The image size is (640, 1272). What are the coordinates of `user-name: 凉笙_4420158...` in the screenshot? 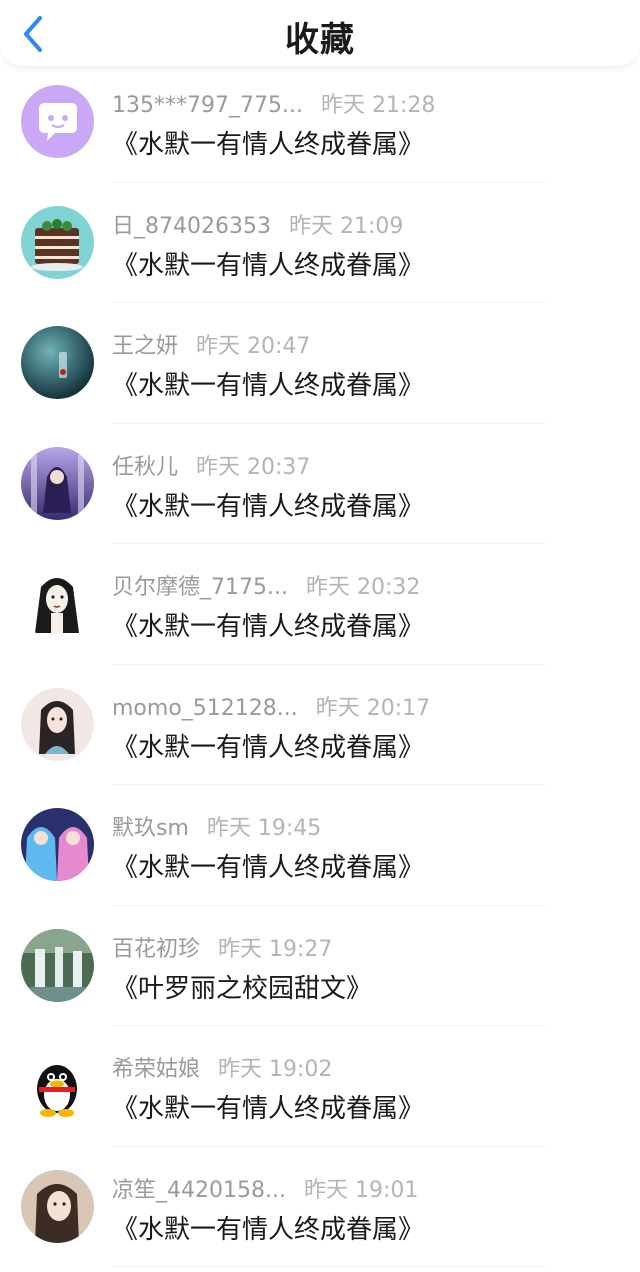 It's located at (199, 1190).